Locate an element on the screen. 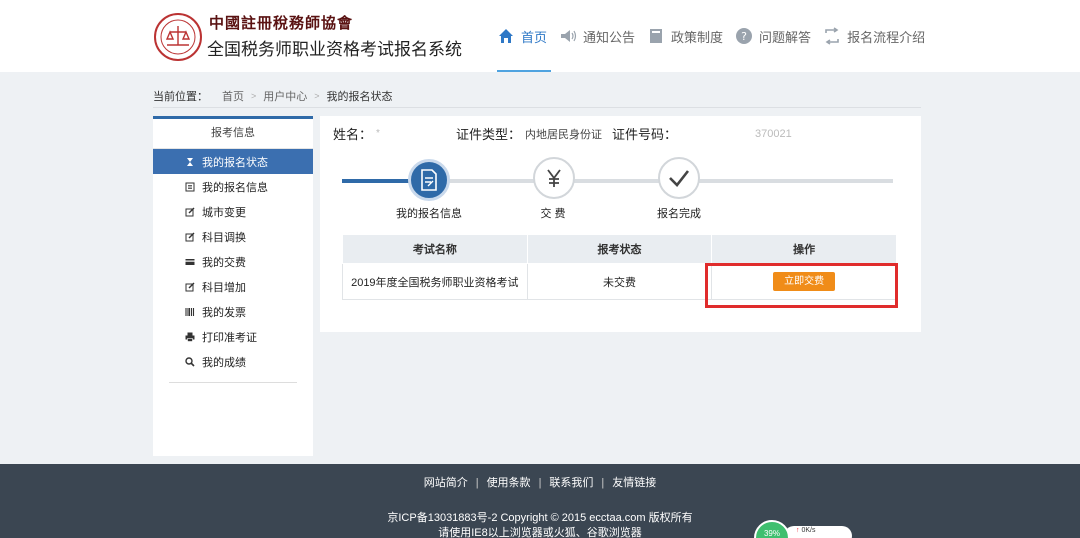  exam-status-cell: 未交费 is located at coordinates (620, 281).